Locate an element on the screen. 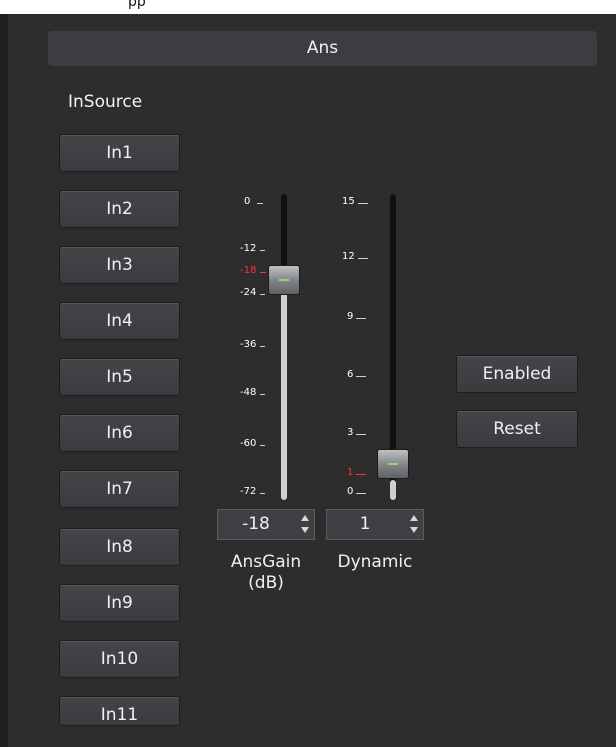  in-source-button-9: In9 is located at coordinates (119, 603).